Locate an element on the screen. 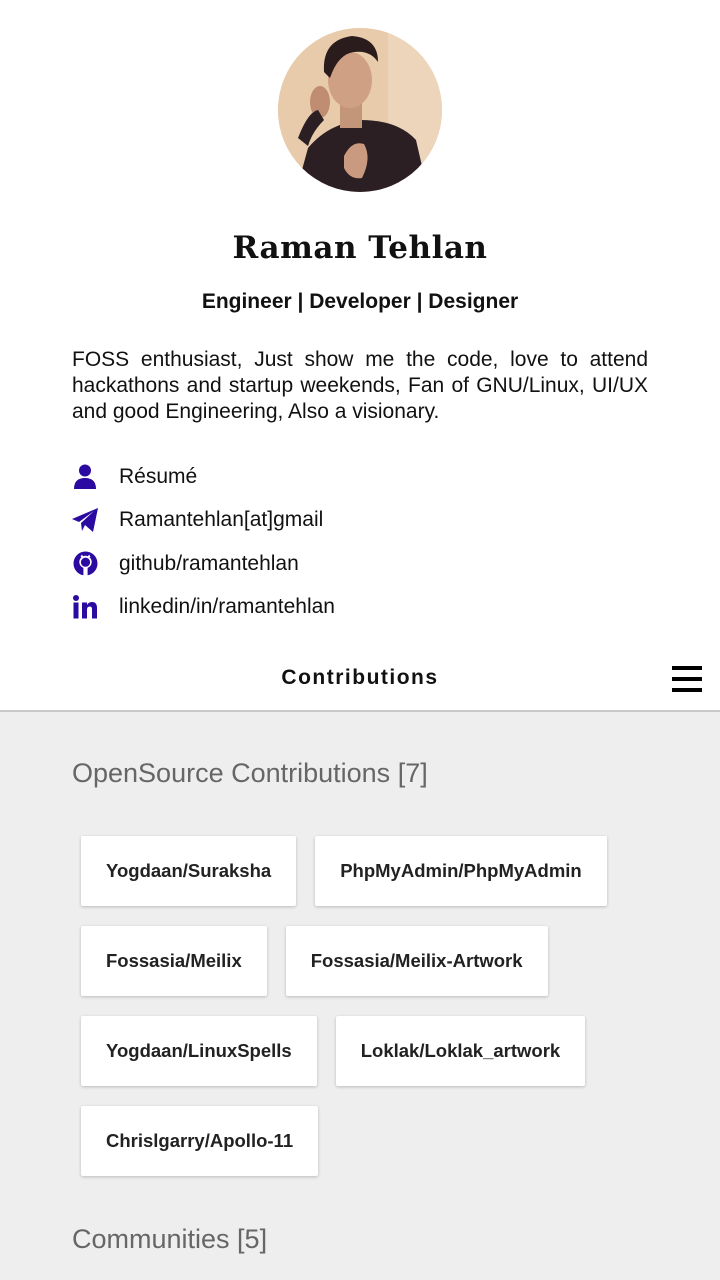 Image resolution: width=720 pixels, height=1280 pixels. resume-link-label: Résumé is located at coordinates (158, 476).